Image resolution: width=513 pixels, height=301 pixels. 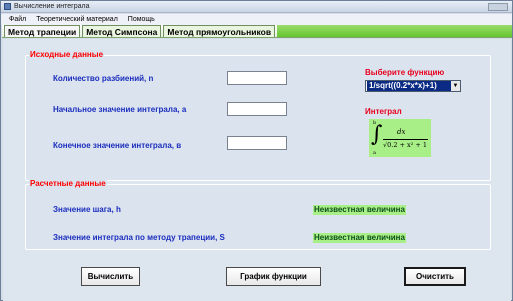 I want to click on function-select: 1/sqrt((0.2*x*x)+1) ▼, so click(x=413, y=86).